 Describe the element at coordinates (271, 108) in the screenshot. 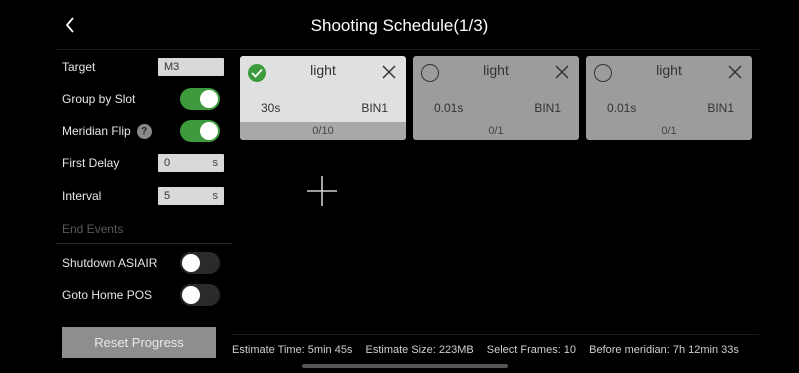

I see `card-exposure: 30s` at that location.